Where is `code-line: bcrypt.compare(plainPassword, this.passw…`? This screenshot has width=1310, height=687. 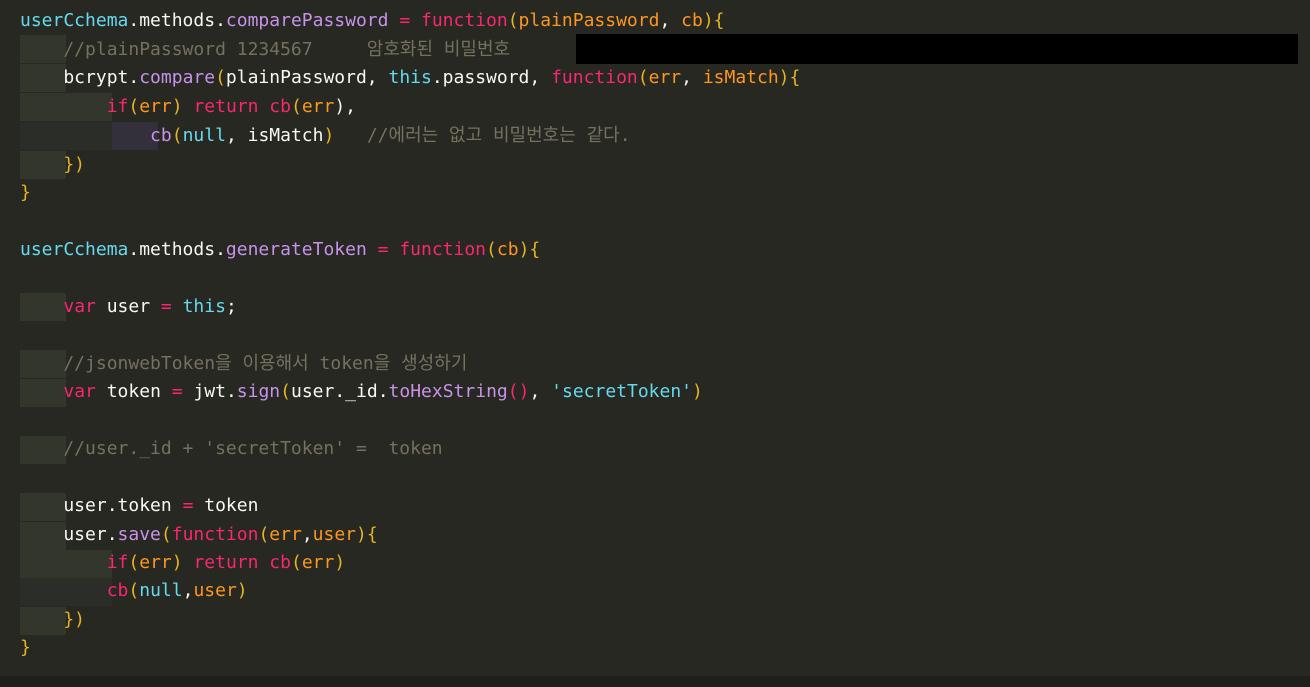
code-line: bcrypt.compare(plainPassword, this.passw… is located at coordinates (410, 78).